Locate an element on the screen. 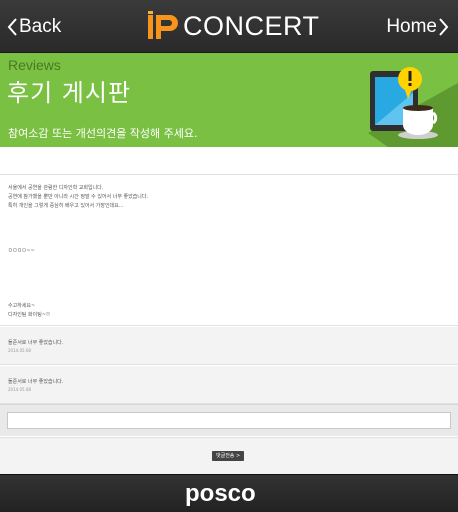 This screenshot has height=512, width=458. banner-subtitle: Reviews is located at coordinates (34, 65).